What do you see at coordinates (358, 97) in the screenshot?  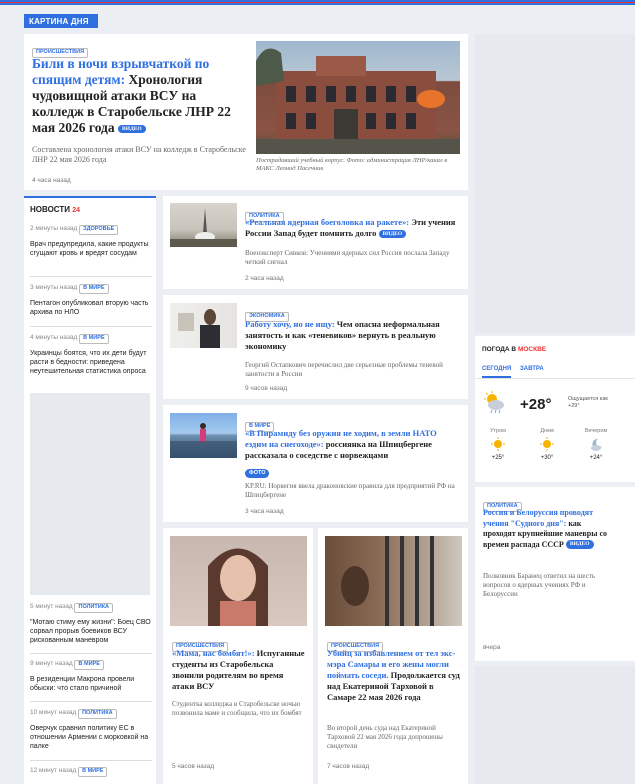 I see `main-story-image` at bounding box center [358, 97].